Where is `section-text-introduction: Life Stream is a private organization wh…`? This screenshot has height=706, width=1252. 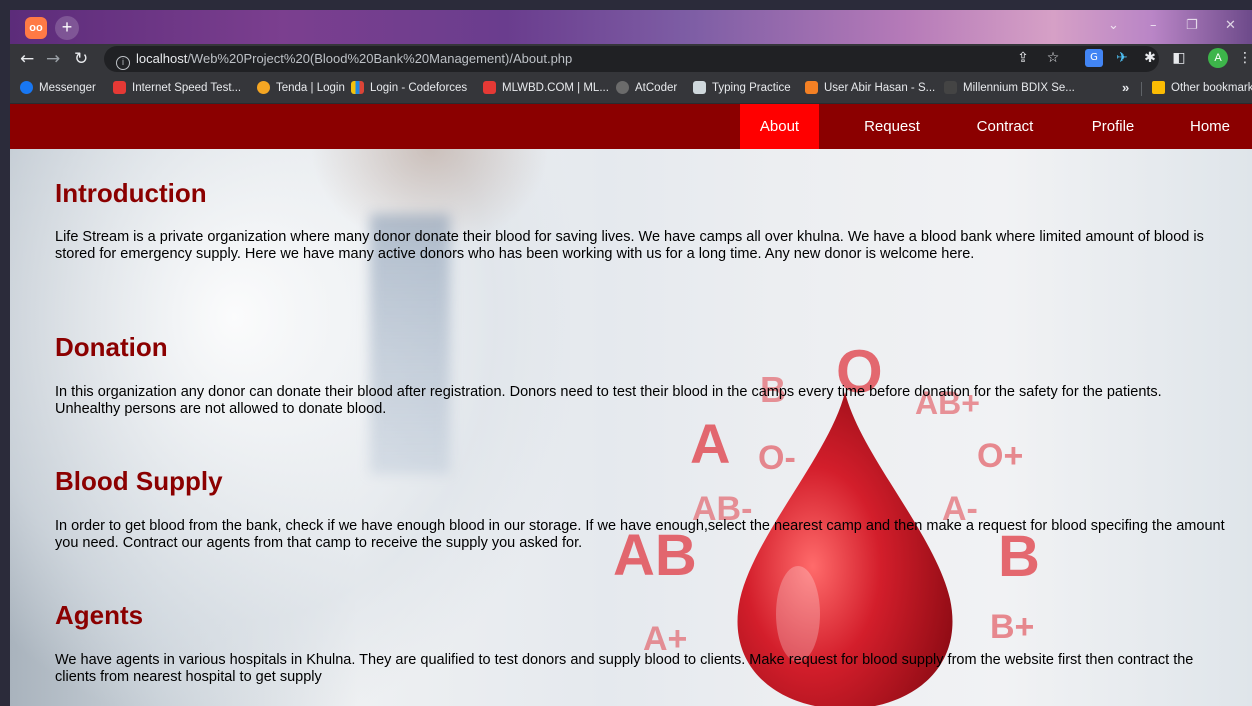 section-text-introduction: Life Stream is a private organization wh… is located at coordinates (629, 245).